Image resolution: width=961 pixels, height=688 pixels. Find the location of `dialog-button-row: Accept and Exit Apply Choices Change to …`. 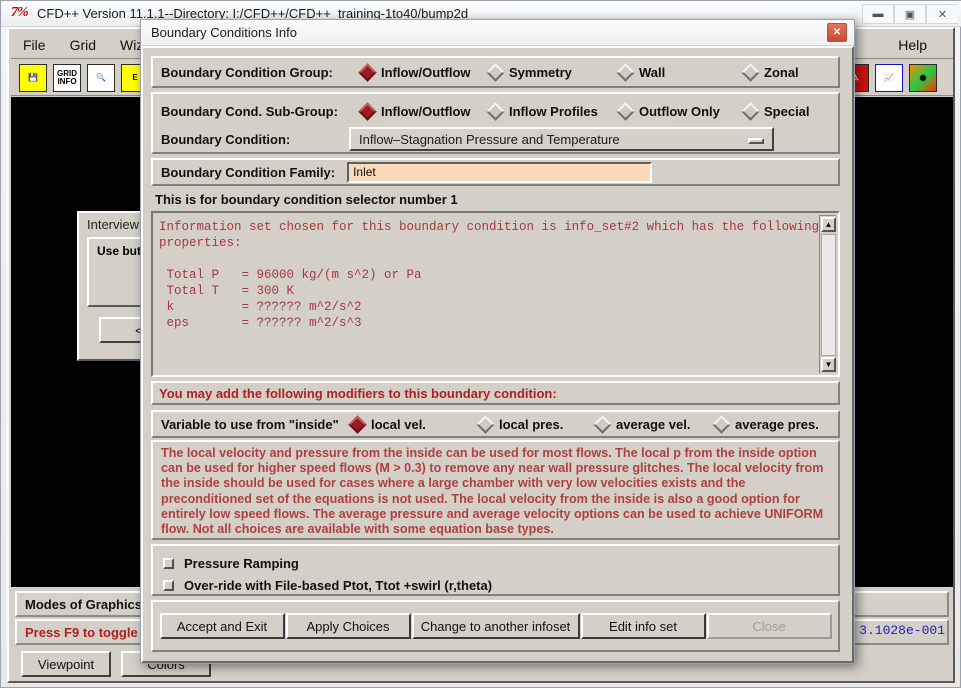

dialog-button-row: Accept and Exit Apply Choices Change to … is located at coordinates (495, 626).